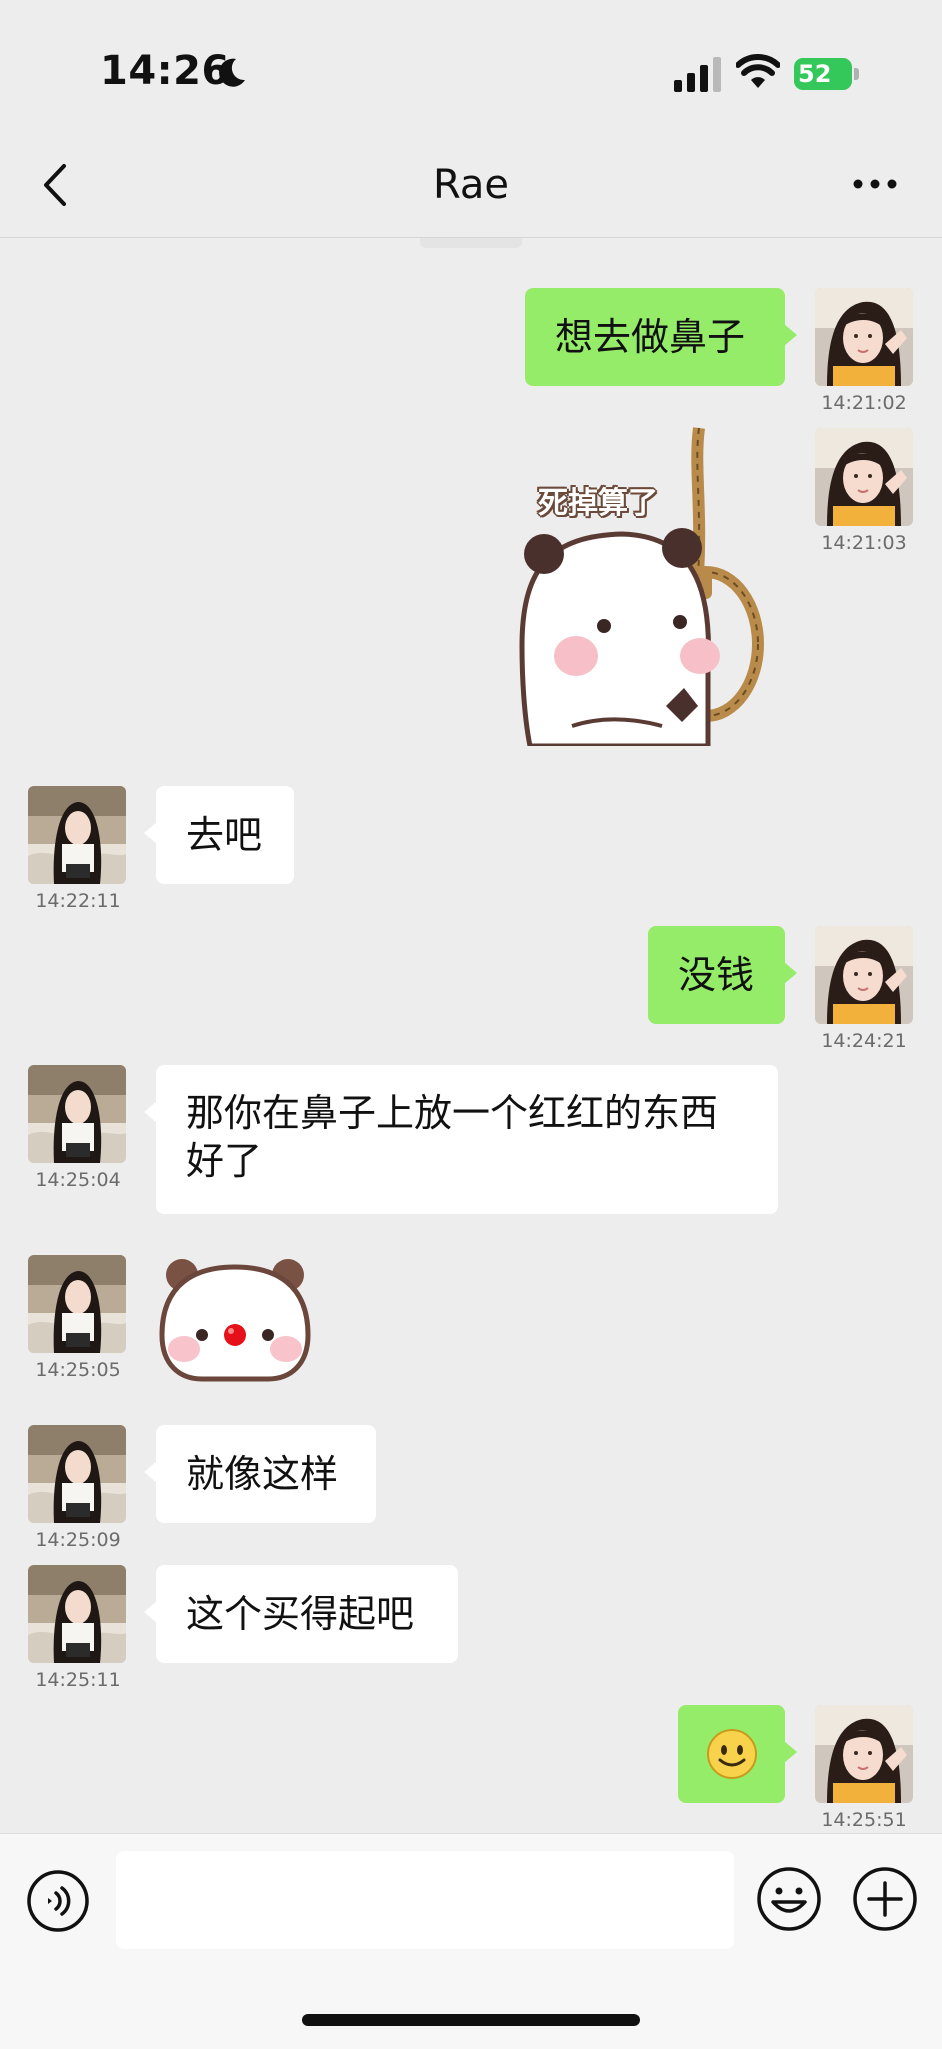 The image size is (942, 2049). I want to click on message-text: 就像这样, so click(262, 1474).